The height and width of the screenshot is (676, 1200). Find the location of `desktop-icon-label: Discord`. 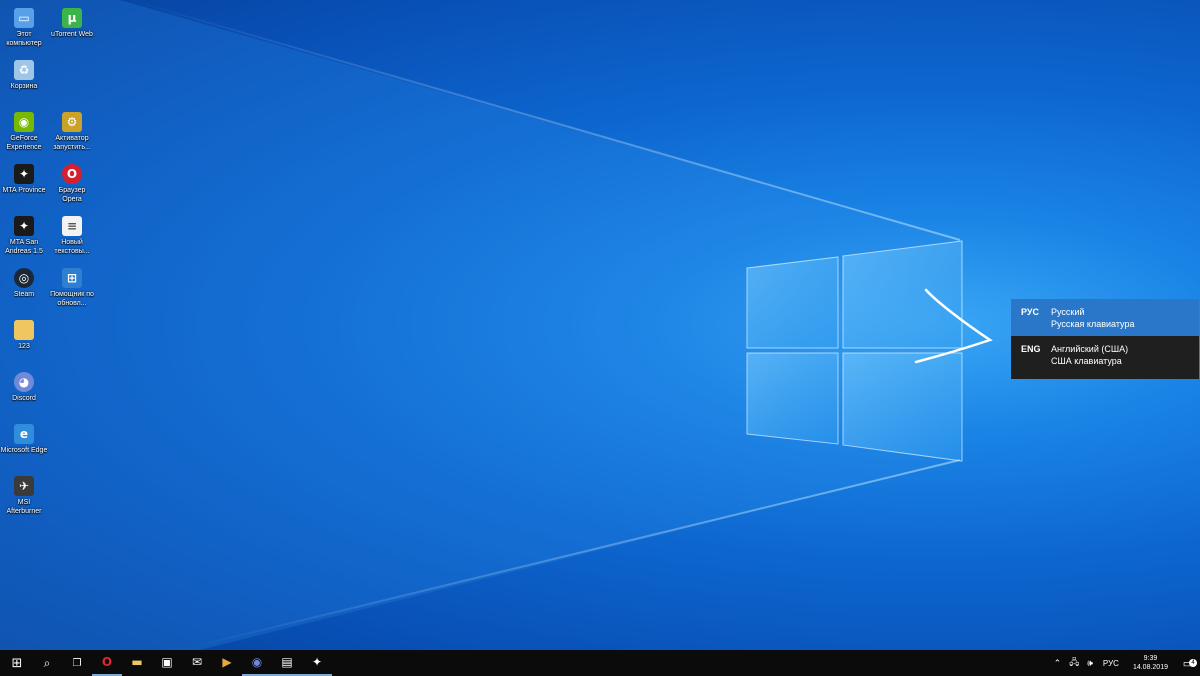

desktop-icon-label: Discord is located at coordinates (24, 398).